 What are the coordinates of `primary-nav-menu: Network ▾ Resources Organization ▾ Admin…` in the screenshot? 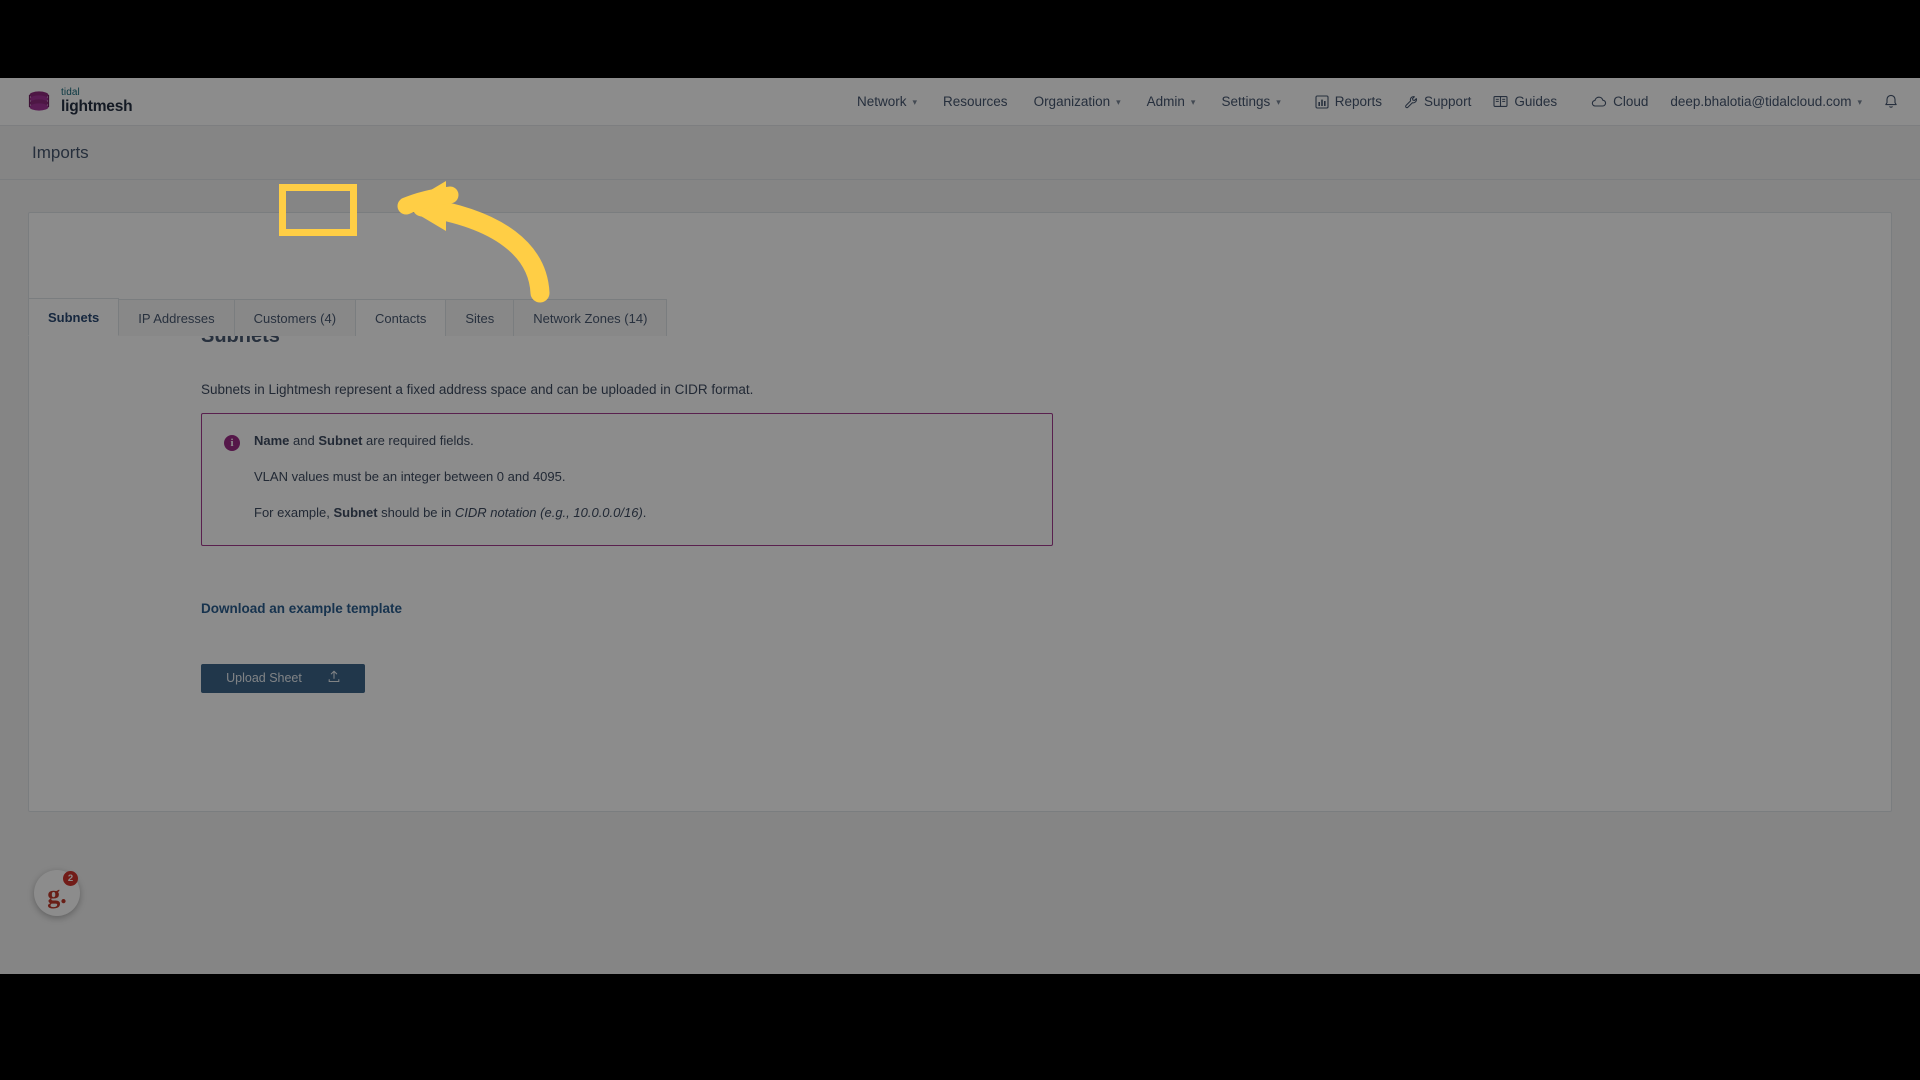 It's located at (1069, 101).